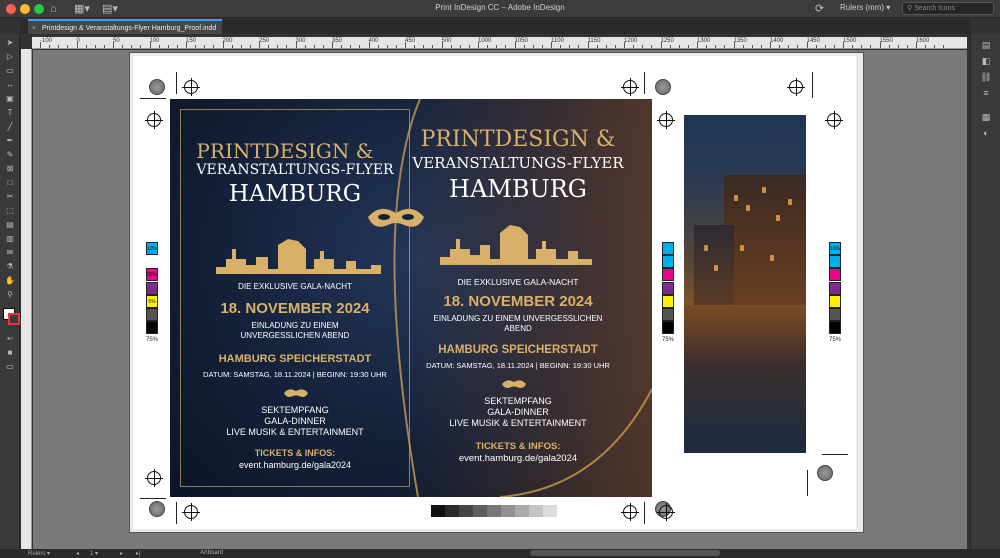 The height and width of the screenshot is (558, 1000). I want to click on ruler-label: 1300, so click(704, 41).